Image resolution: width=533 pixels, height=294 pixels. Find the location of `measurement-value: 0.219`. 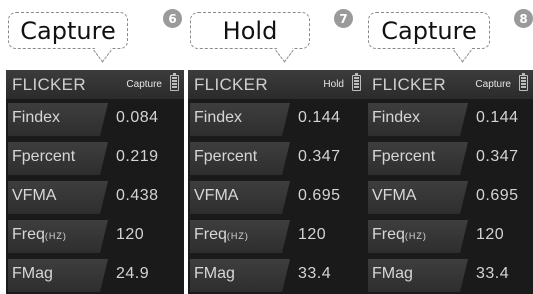

measurement-value: 0.219 is located at coordinates (137, 156).